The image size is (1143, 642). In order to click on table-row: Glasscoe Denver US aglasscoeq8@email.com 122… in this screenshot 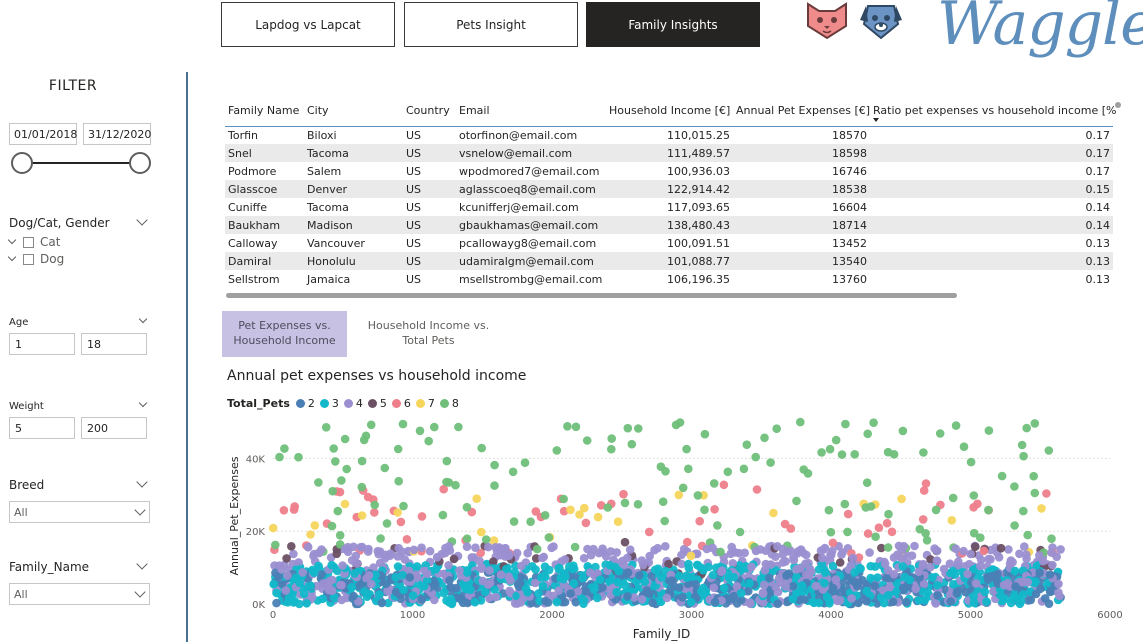, I will do `click(669, 189)`.